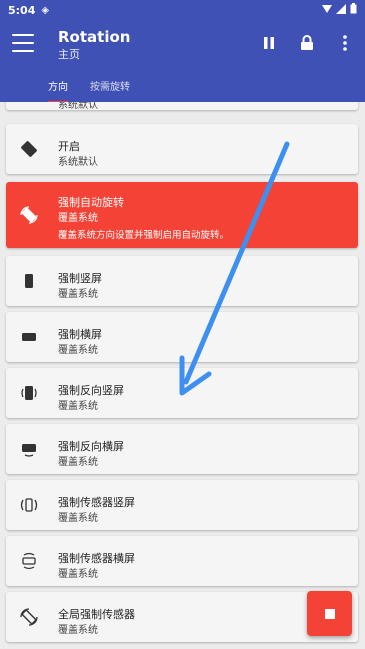  I want to click on list-item-force-landscape: 强制横屏 覆盖系统, so click(182, 337).